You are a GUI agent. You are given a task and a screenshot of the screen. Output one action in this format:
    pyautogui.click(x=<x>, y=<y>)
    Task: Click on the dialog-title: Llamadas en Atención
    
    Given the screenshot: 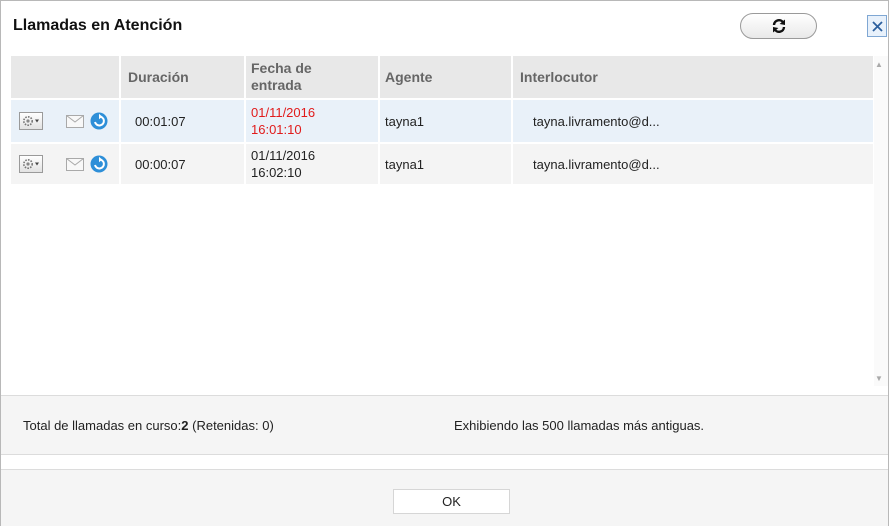 What is the action you would take?
    pyautogui.click(x=98, y=25)
    